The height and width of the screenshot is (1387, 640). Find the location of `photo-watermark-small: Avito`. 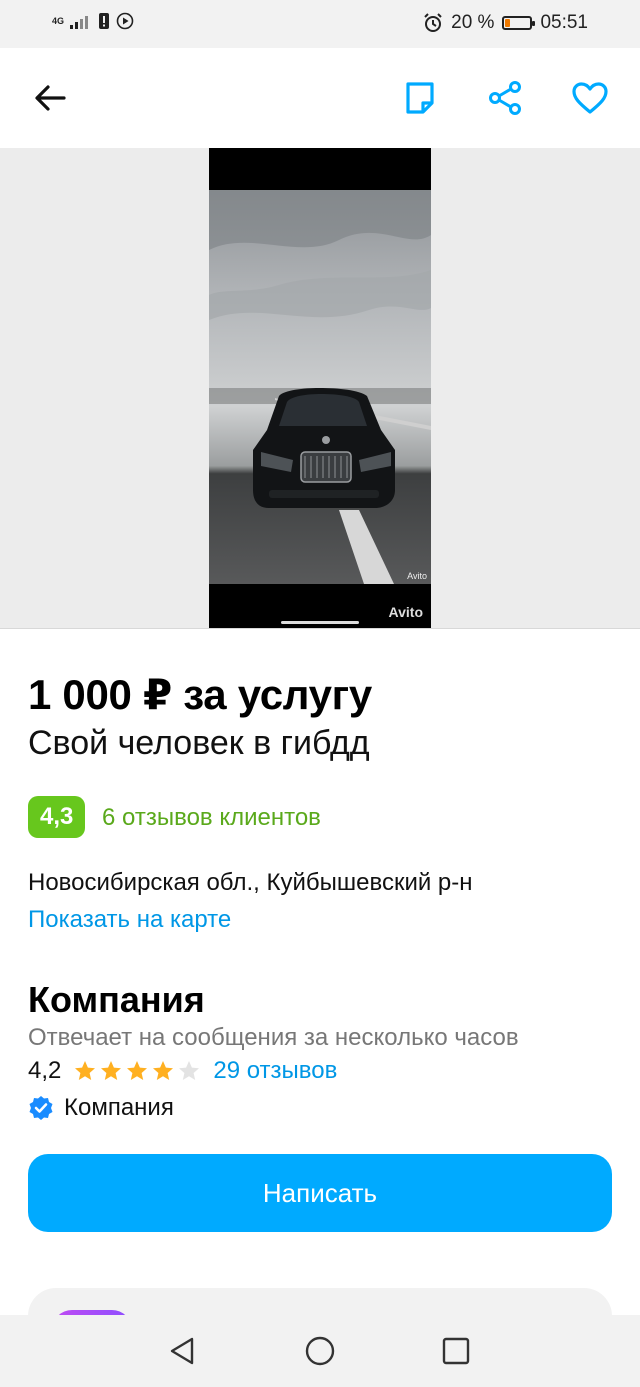

photo-watermark-small: Avito is located at coordinates (417, 576).